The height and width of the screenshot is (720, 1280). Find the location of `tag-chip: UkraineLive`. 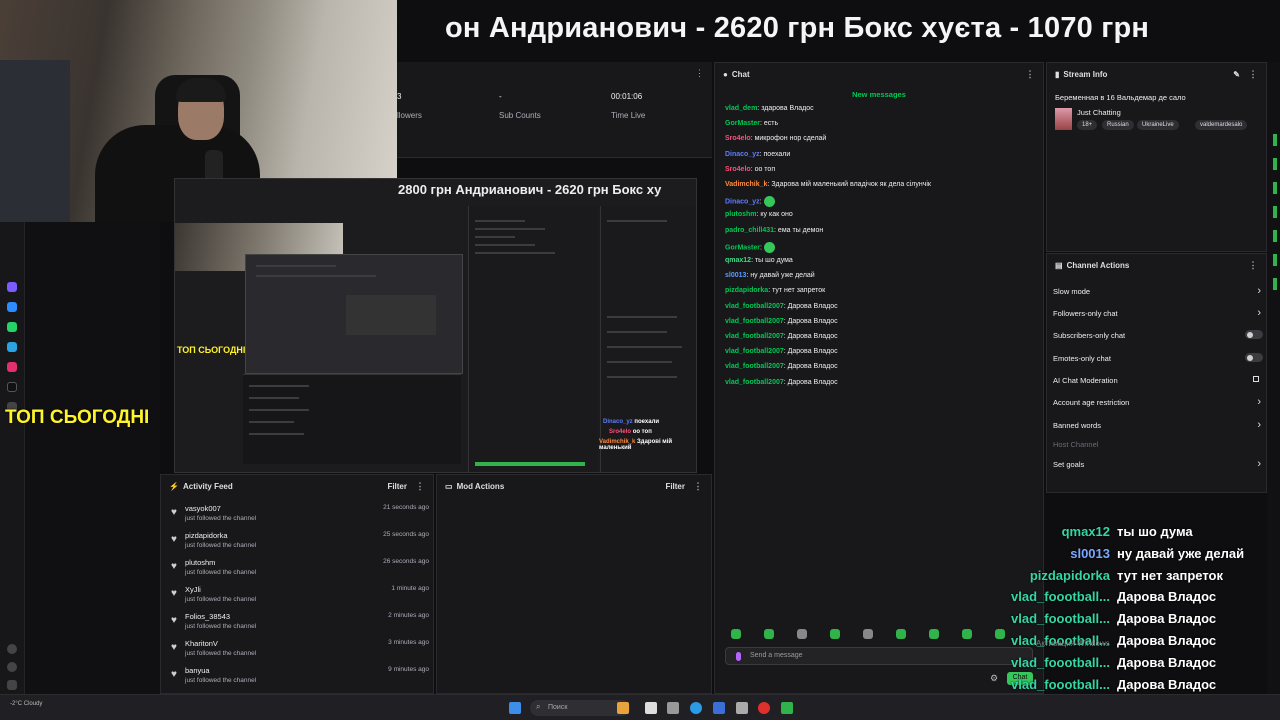

tag-chip: UkraineLive is located at coordinates (1158, 125).